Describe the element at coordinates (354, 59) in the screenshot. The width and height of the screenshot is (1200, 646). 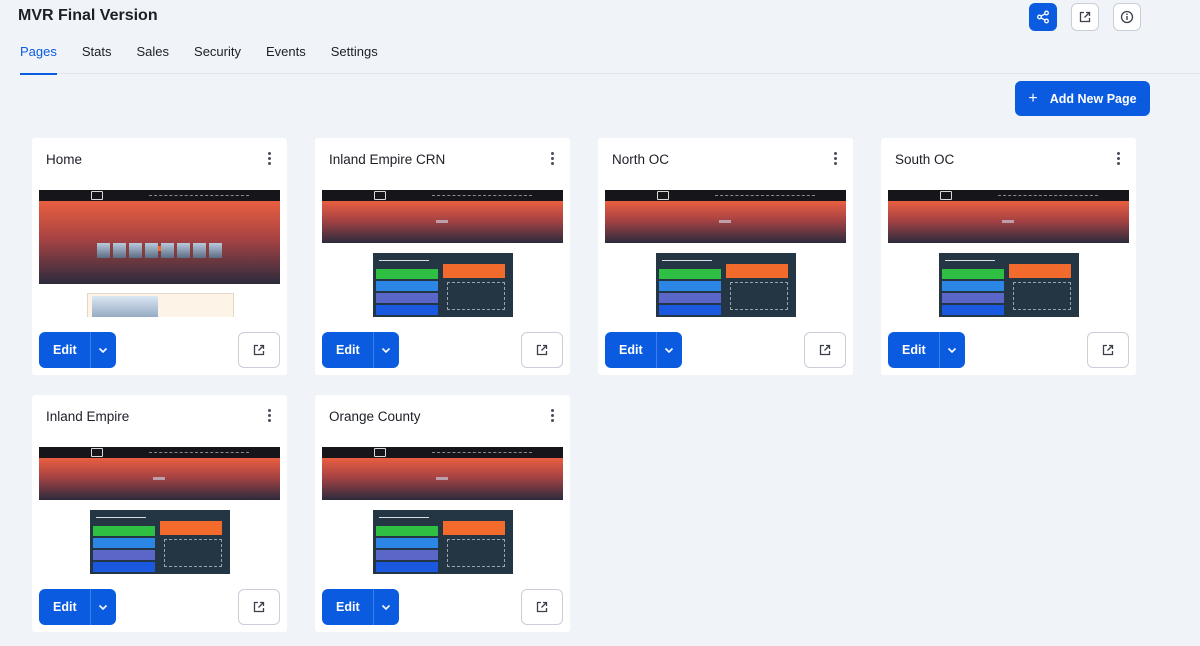
I see `tab-settings: Settings` at that location.